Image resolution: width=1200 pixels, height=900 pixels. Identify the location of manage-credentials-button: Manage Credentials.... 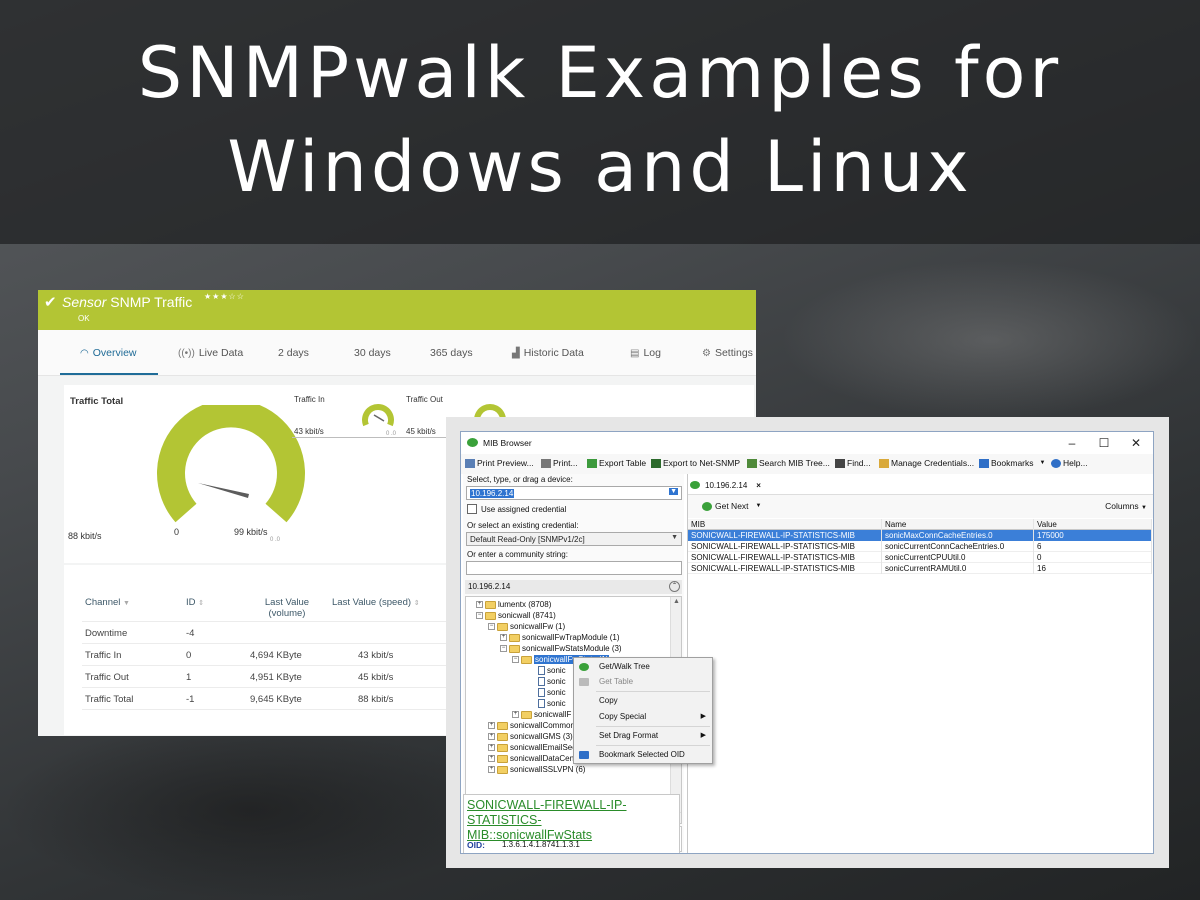
(926, 463).